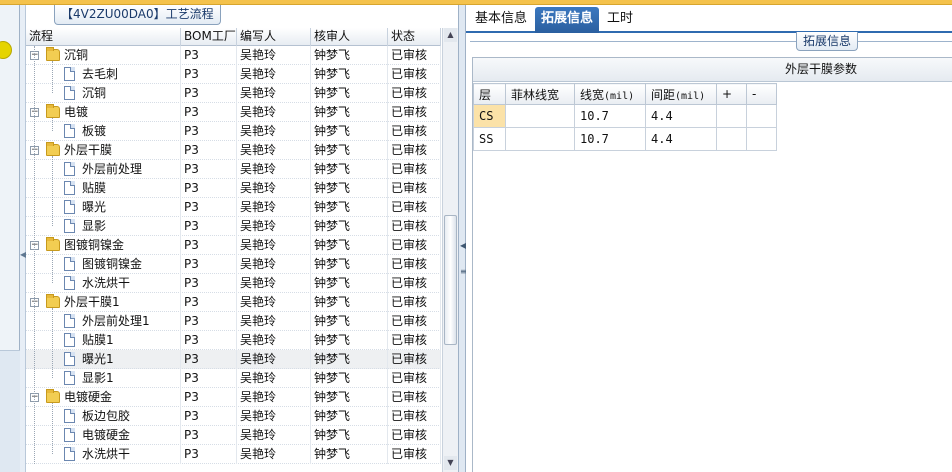 This screenshot has width=952, height=472. What do you see at coordinates (233, 397) in the screenshot?
I see `tree-row: − 电镀硬金 P3 吴艳玲 钟梦飞 已审核` at bounding box center [233, 397].